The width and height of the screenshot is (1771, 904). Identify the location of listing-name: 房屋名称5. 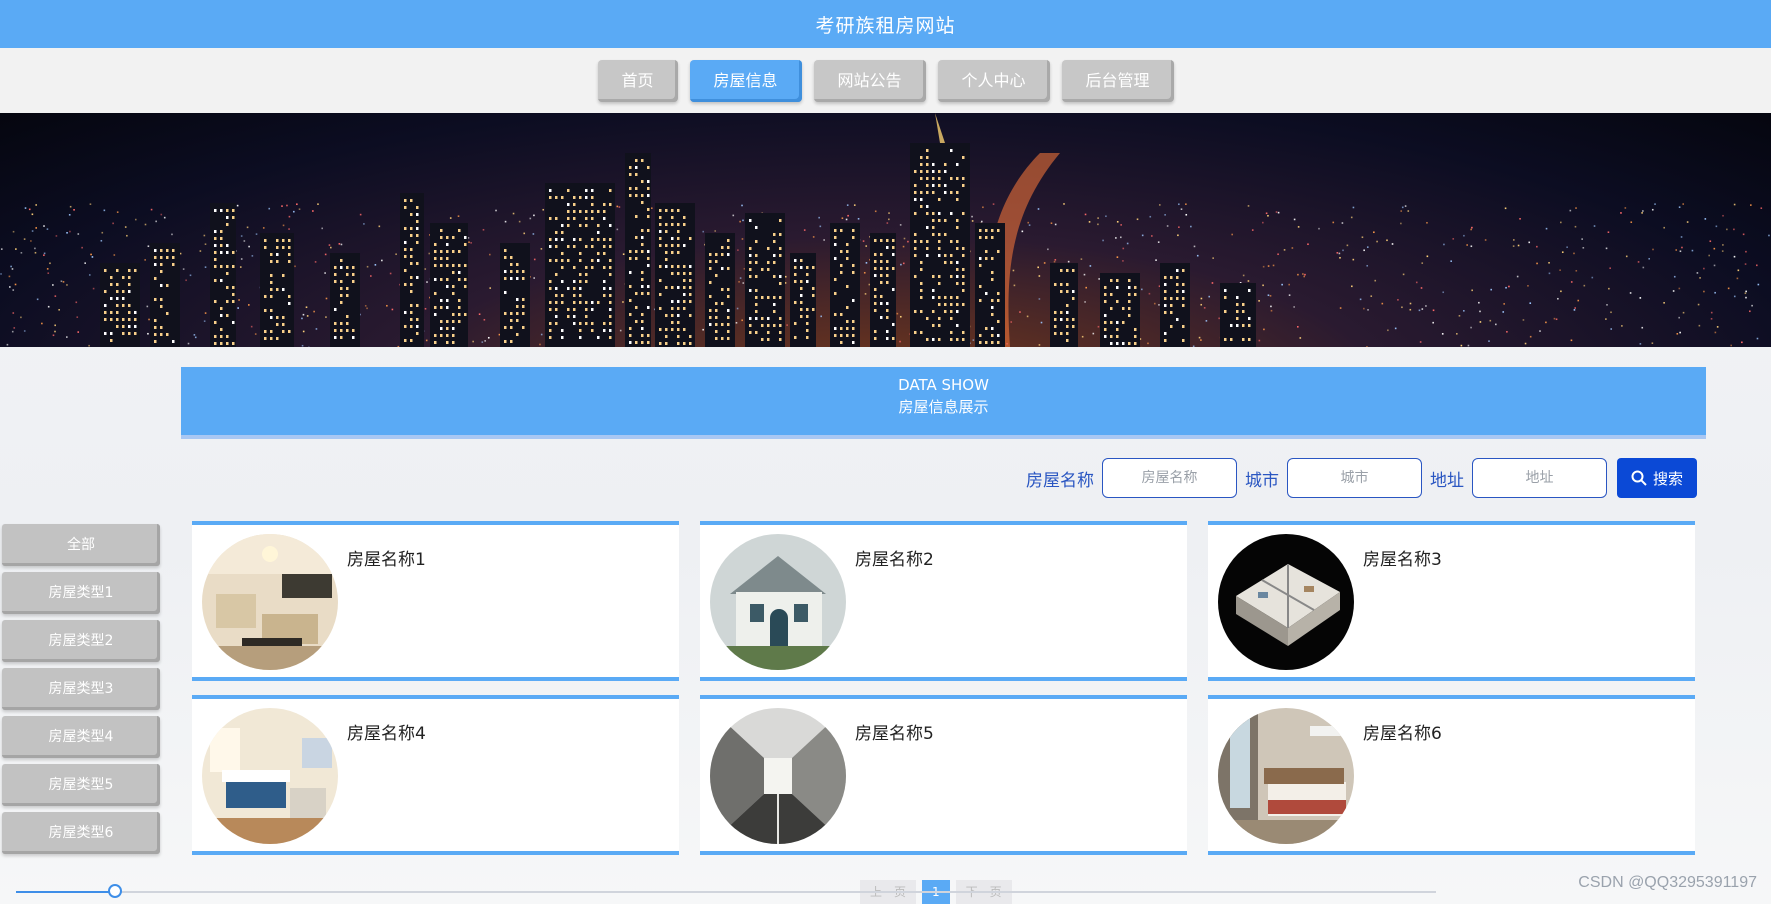
(894, 731).